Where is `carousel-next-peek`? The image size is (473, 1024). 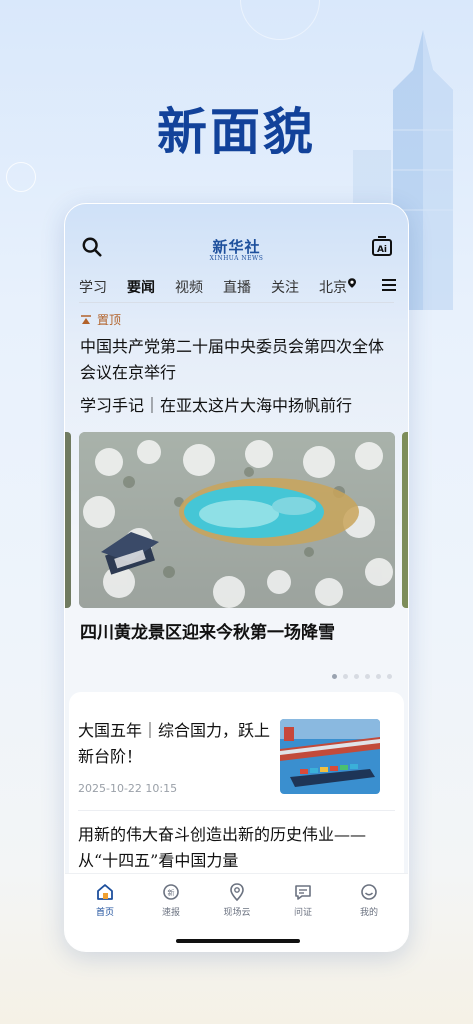
carousel-next-peek is located at coordinates (405, 520).